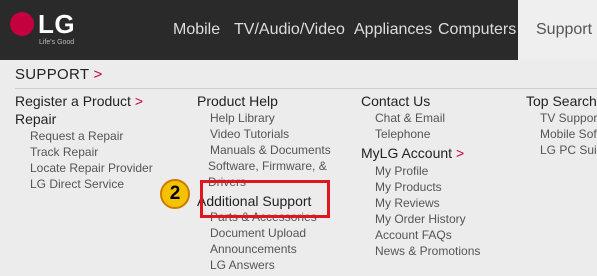 This screenshot has height=276, width=597. I want to click on telephone-link: Telephone, so click(402, 134).